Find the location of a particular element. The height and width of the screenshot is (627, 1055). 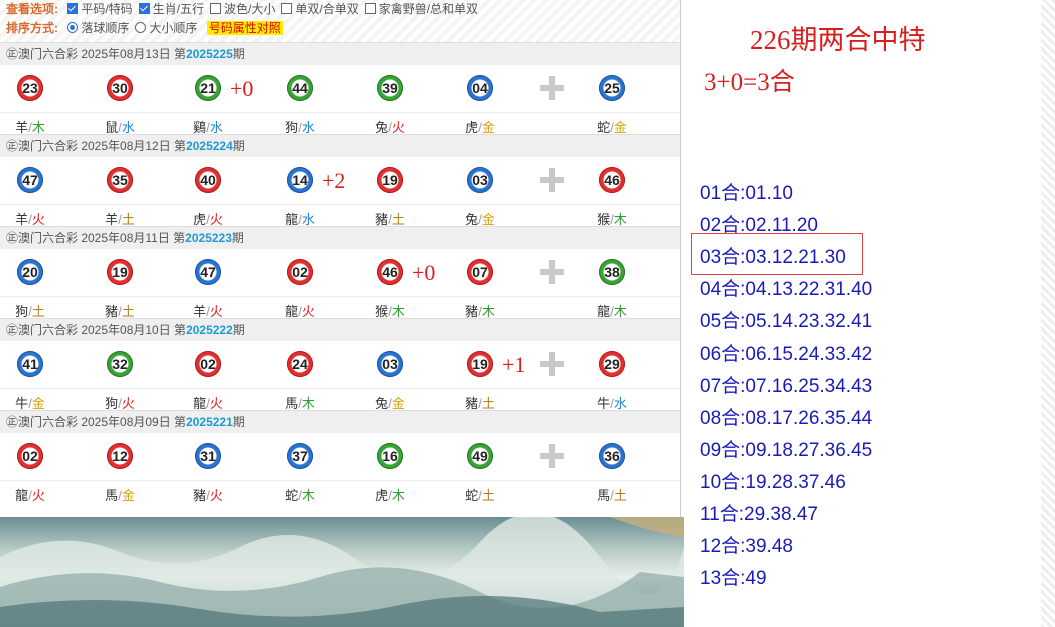

combo-numbers: 08.17.26.35.44 is located at coordinates (809, 418).